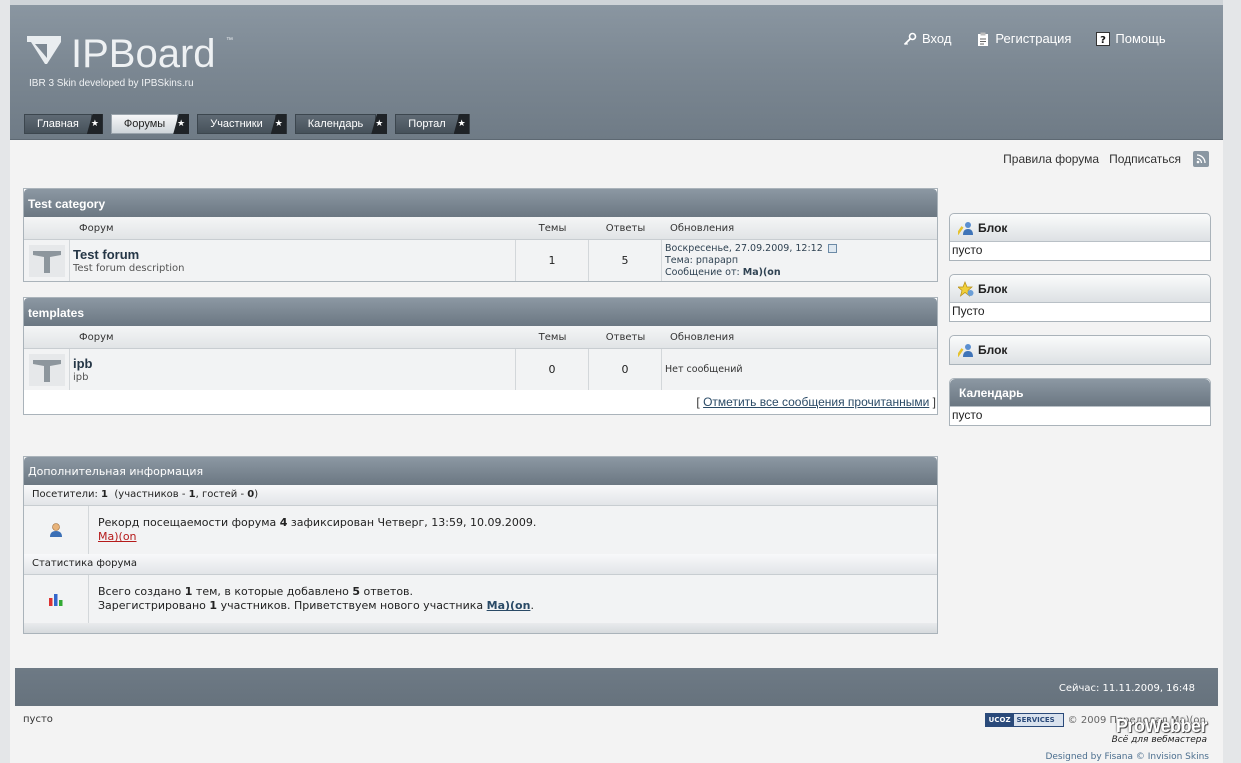 Image resolution: width=1241 pixels, height=763 pixels. Describe the element at coordinates (1051, 159) in the screenshot. I see `forum-rules-link: Правила форума` at that location.